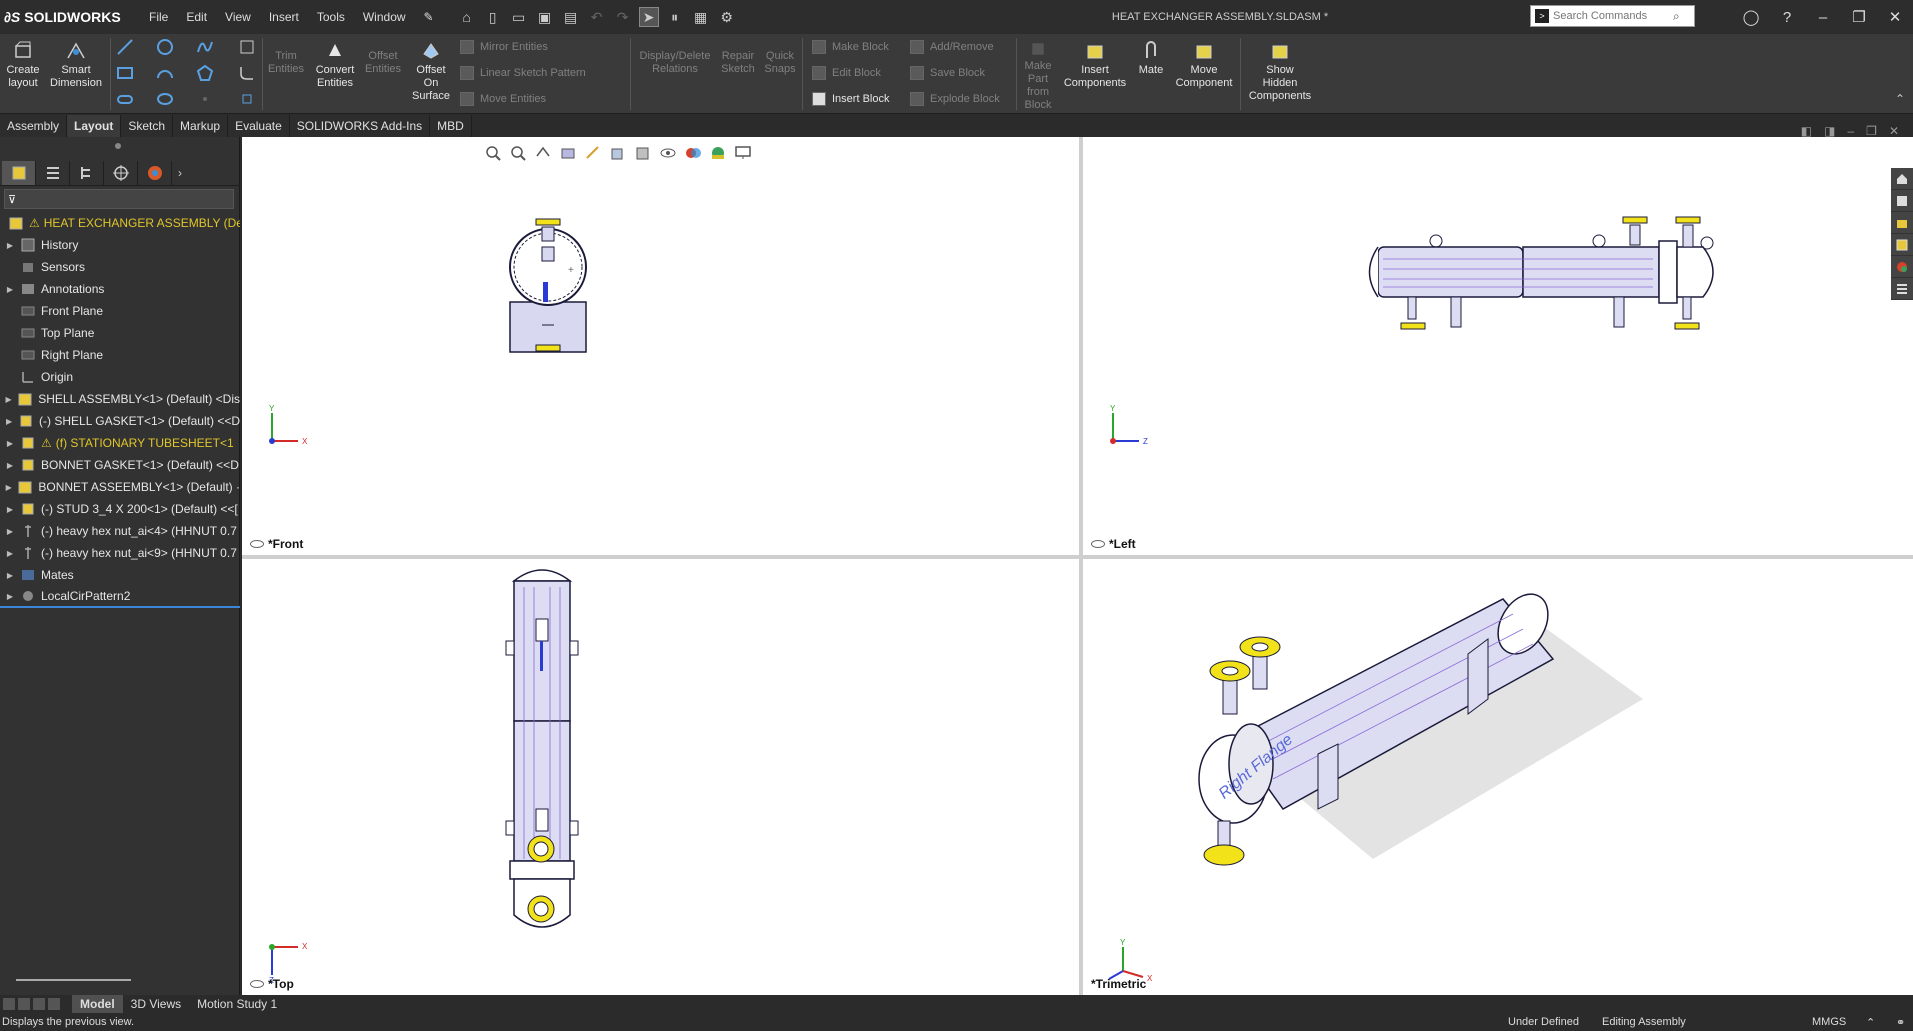 This screenshot has height=1031, width=1913. What do you see at coordinates (493, 17) in the screenshot?
I see `new-document-icon: ▯` at bounding box center [493, 17].